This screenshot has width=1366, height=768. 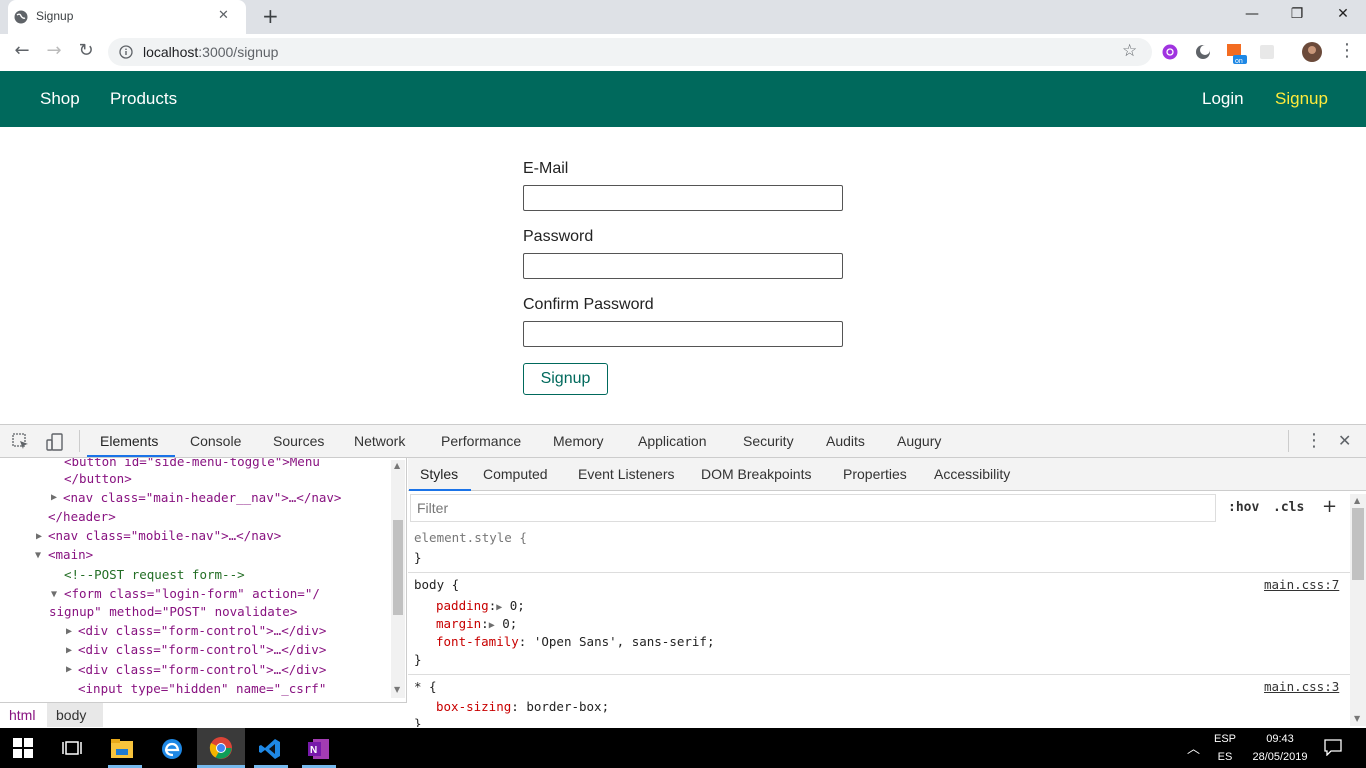 I want to click on padding-declaration: padding:▶ 0;, so click(x=480, y=605).